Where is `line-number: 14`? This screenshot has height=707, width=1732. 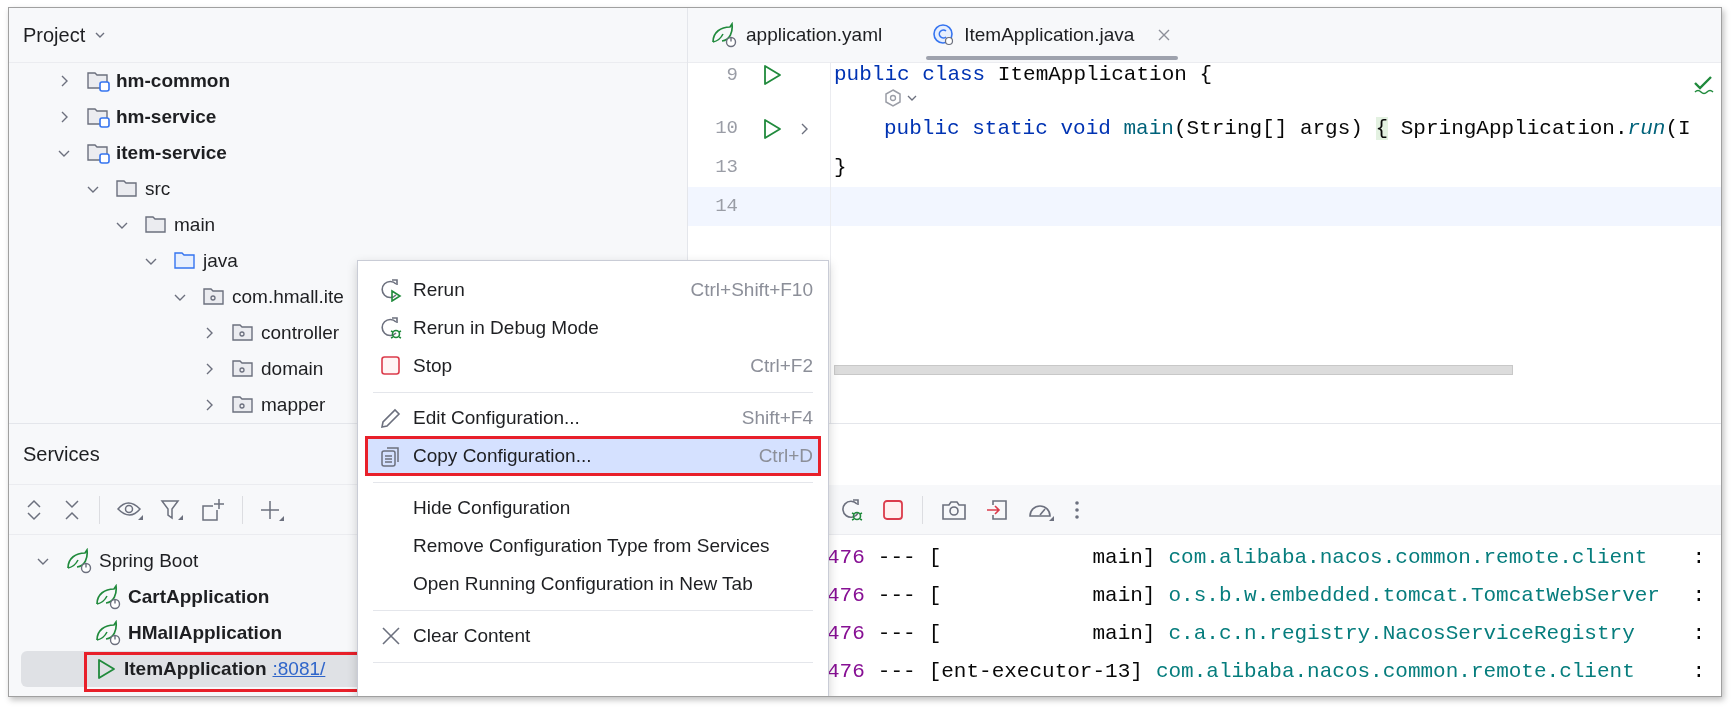
line-number: 14 is located at coordinates (726, 207).